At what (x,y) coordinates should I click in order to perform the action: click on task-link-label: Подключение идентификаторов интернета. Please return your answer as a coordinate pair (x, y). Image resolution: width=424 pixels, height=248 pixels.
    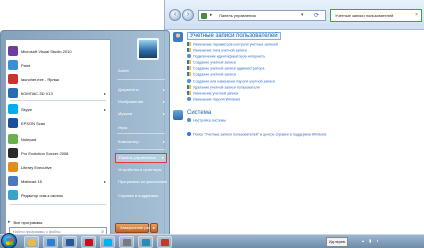
    Looking at the image, I should click on (229, 57).